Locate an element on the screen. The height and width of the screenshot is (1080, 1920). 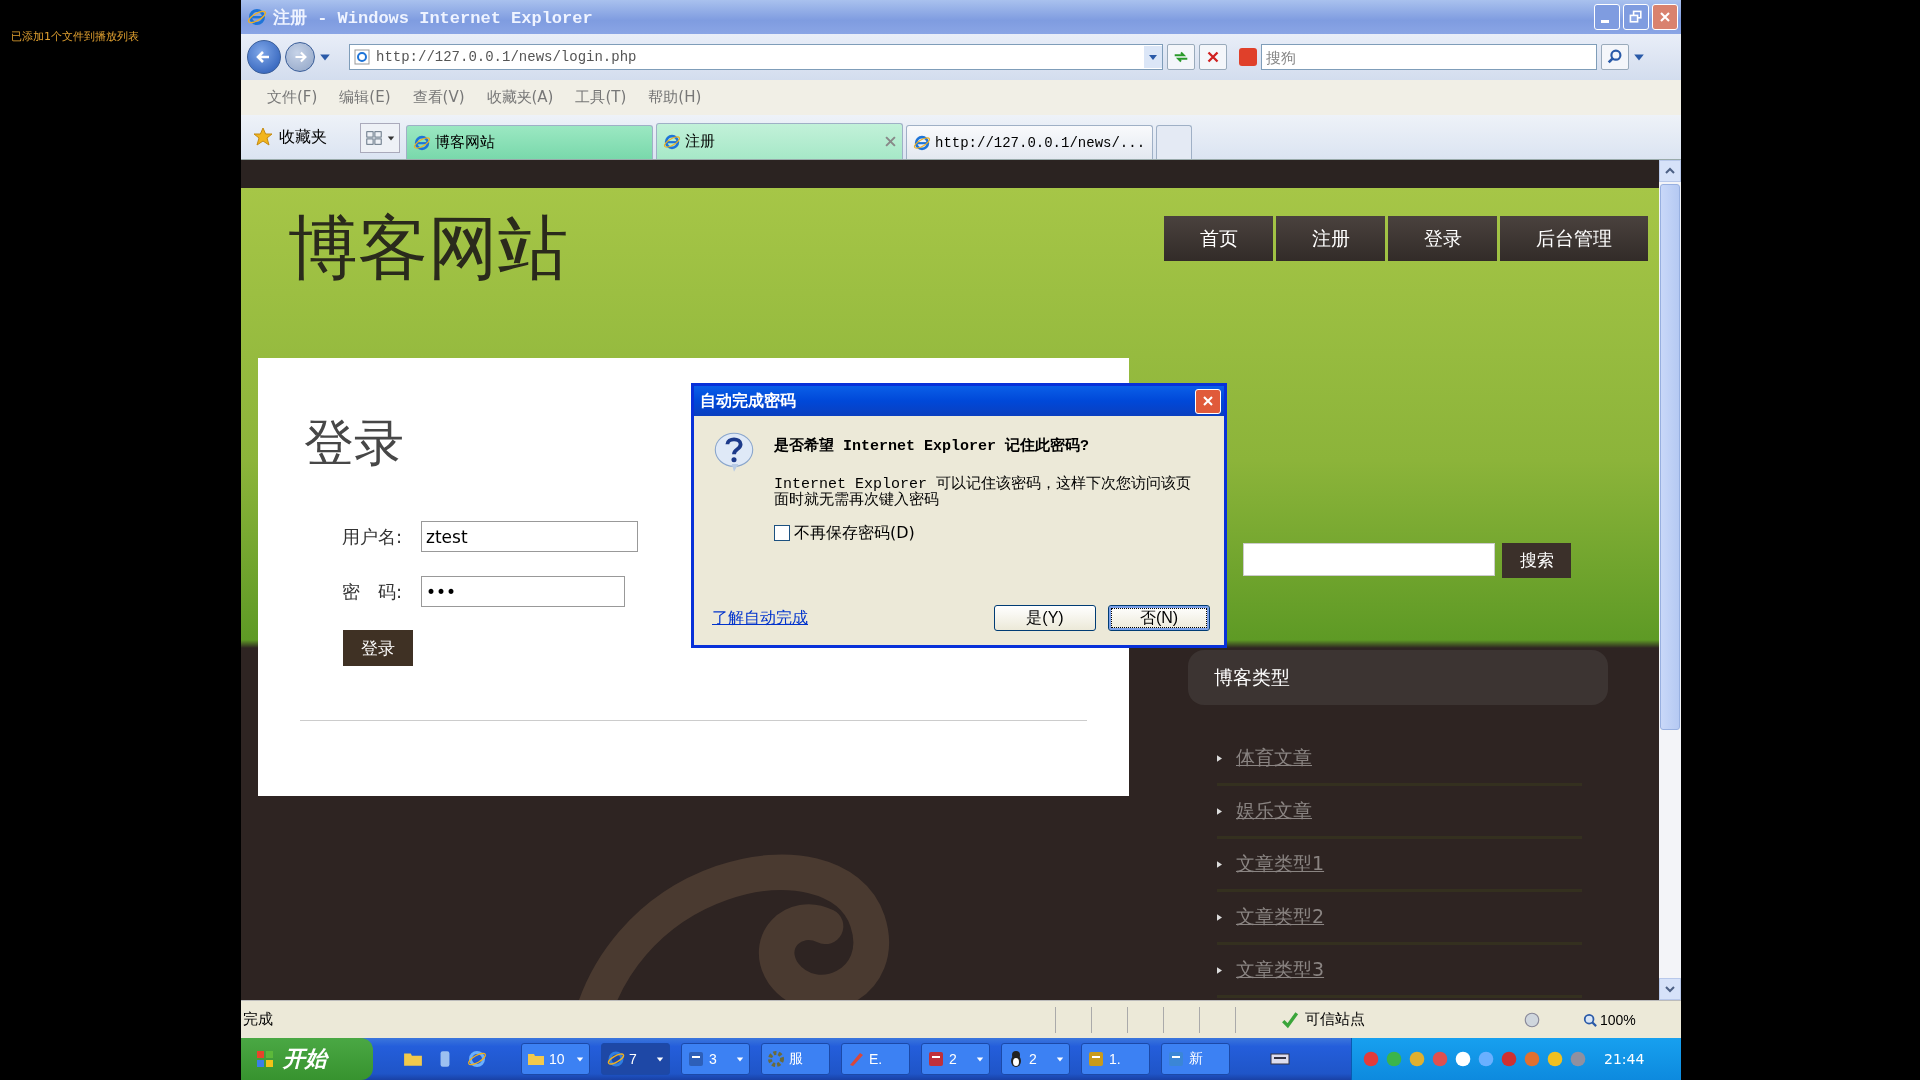
dialog-button: 否(N) is located at coordinates (1159, 618).